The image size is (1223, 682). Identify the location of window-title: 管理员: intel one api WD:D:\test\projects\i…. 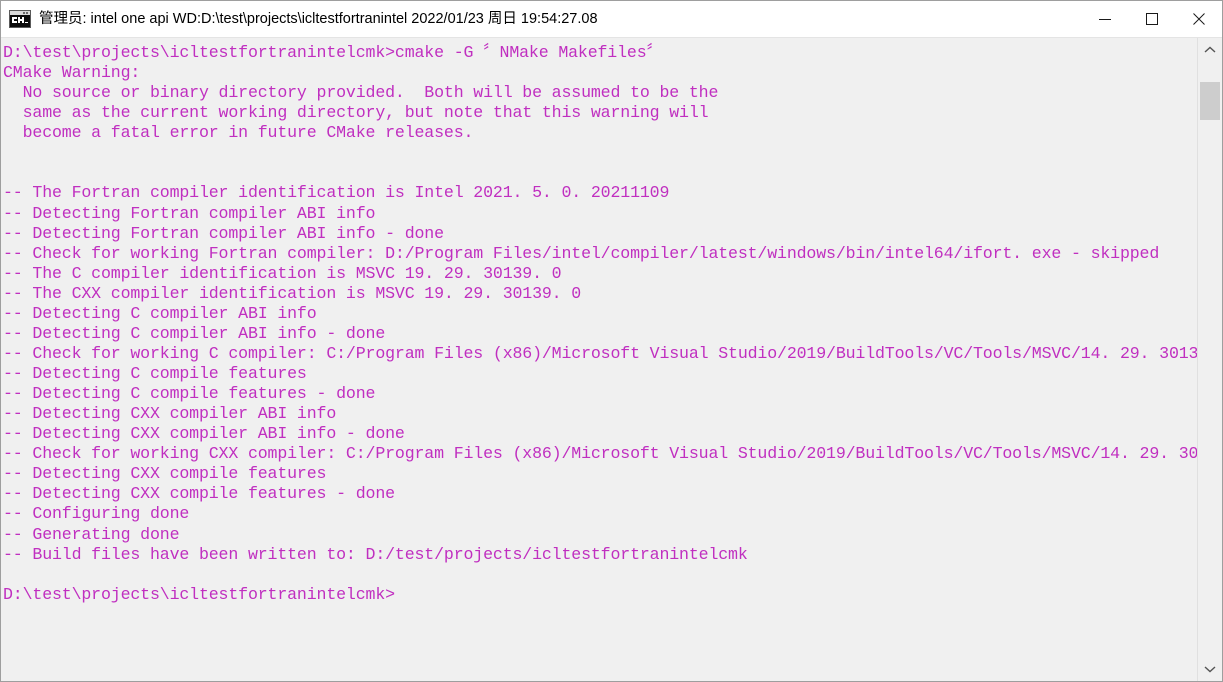
(318, 19).